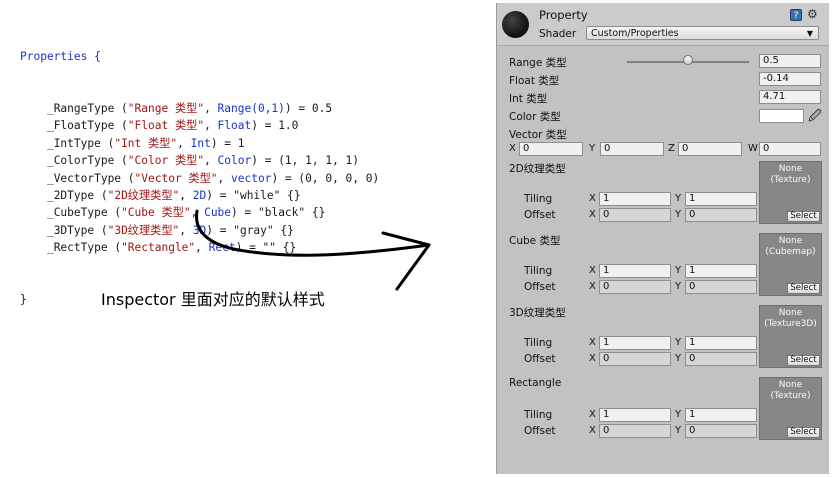 The width and height of the screenshot is (832, 478). Describe the element at coordinates (339, 178) in the screenshot. I see `code-prop-default: (0, 0, 0, 0)` at that location.